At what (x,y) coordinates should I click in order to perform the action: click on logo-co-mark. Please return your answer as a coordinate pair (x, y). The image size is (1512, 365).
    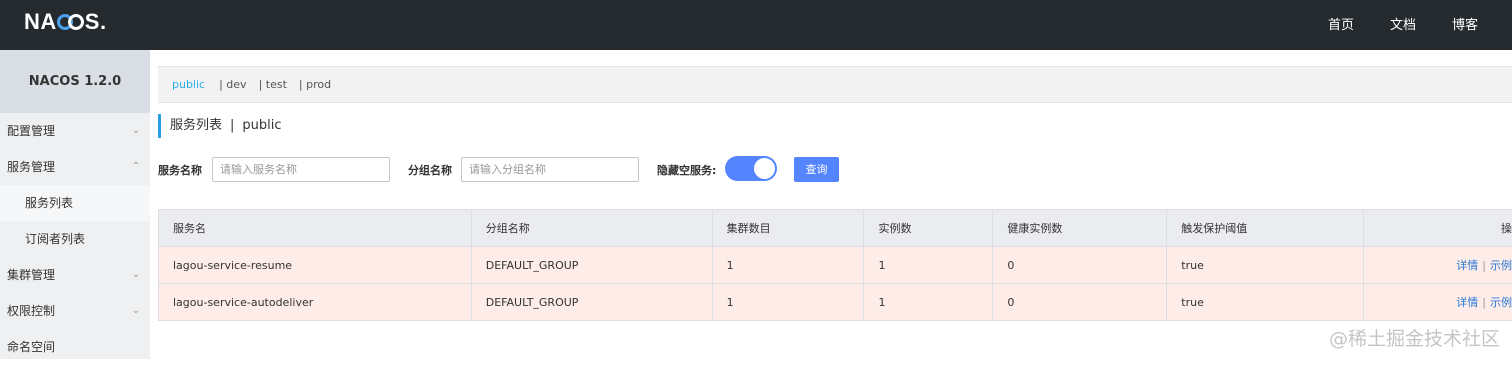
    Looking at the image, I should click on (70, 22).